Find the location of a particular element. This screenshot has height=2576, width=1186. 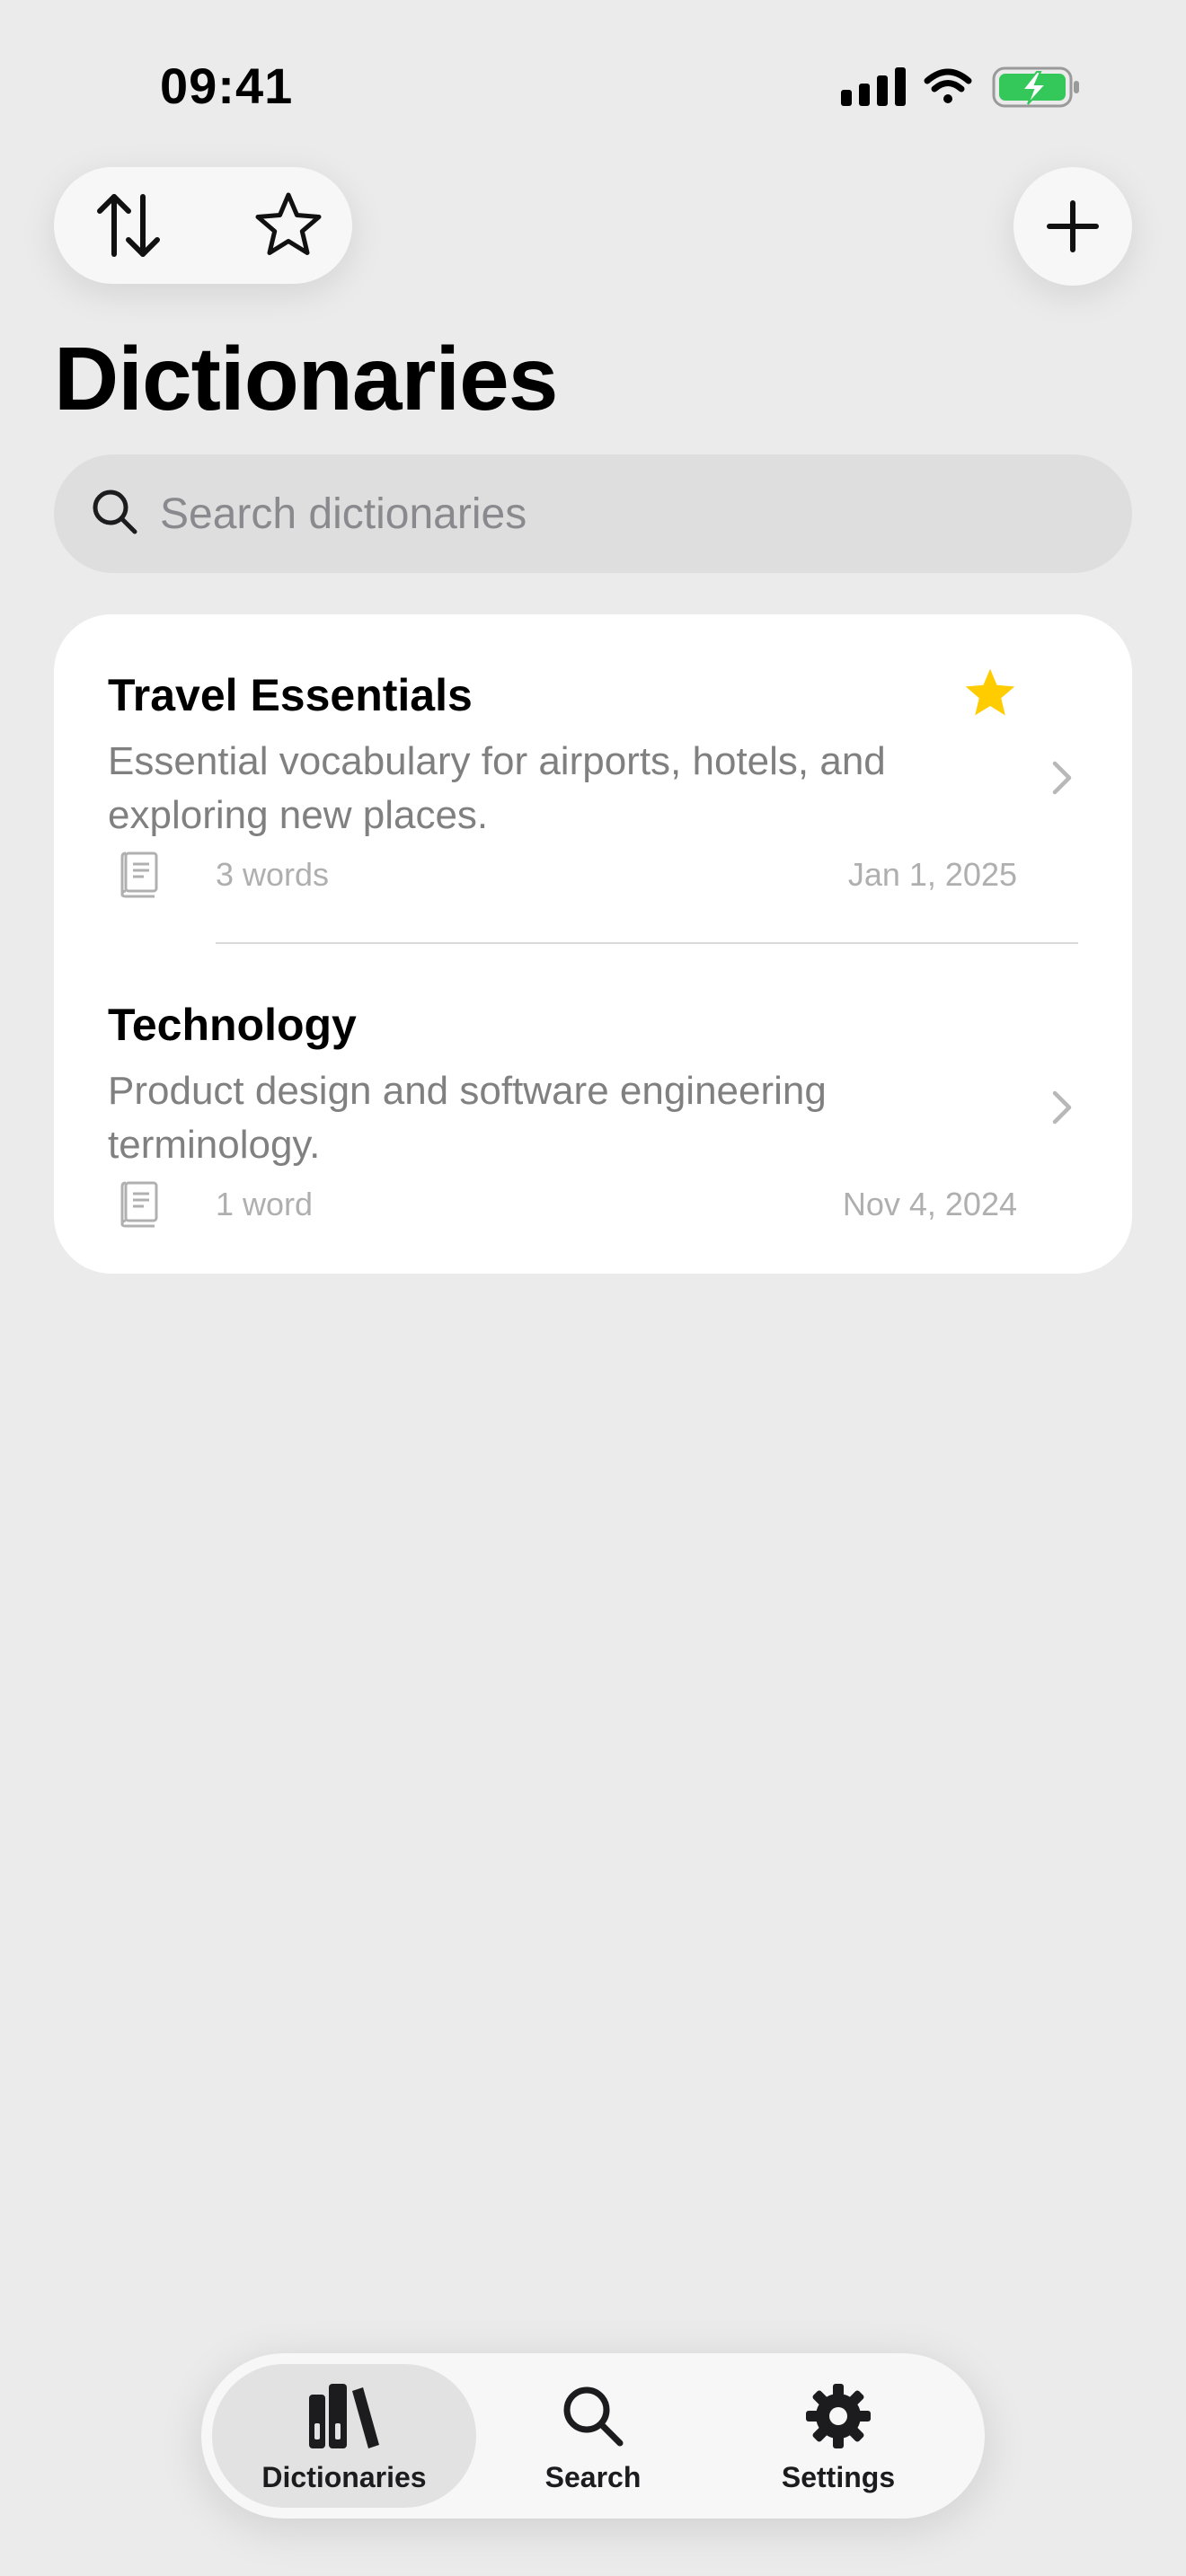

tab-settings: Settings is located at coordinates (838, 2436).